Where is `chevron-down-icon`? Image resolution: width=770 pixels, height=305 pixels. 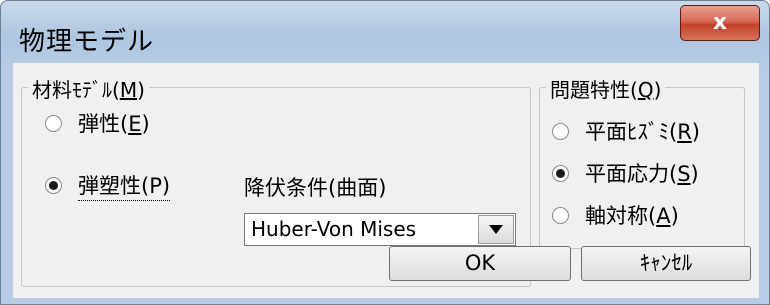 chevron-down-icon is located at coordinates (496, 229).